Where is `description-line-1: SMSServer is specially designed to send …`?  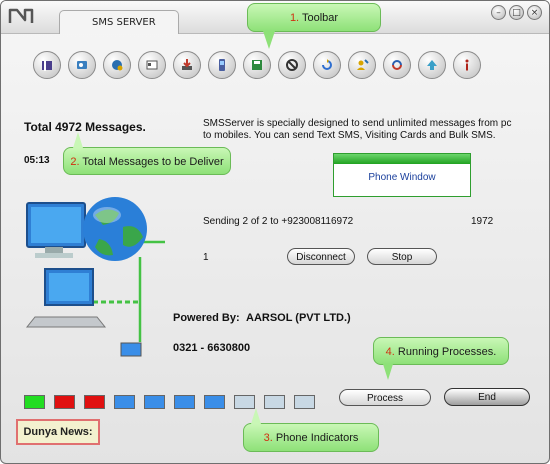 description-line-1: SMSServer is specially designed to send … is located at coordinates (357, 123).